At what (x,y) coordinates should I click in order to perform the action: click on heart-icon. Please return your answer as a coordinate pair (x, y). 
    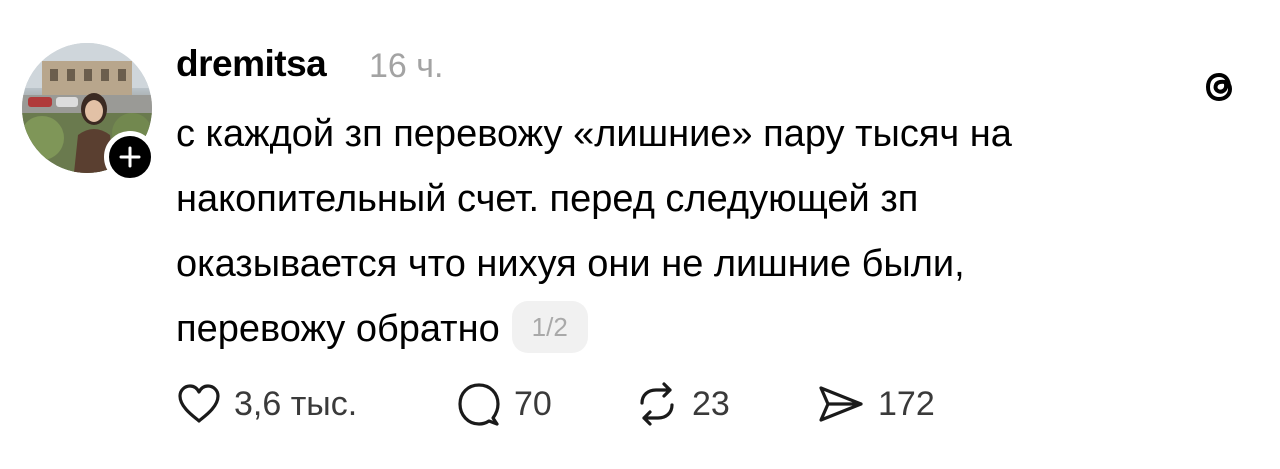
    Looking at the image, I should click on (199, 403).